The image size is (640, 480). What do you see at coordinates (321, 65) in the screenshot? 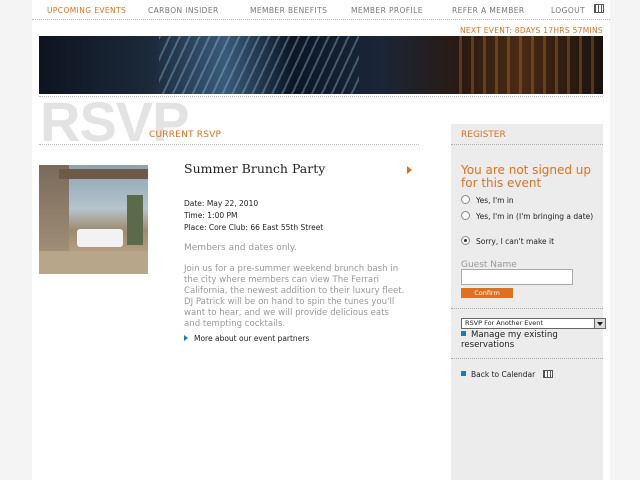
I see `header-banner-image` at bounding box center [321, 65].